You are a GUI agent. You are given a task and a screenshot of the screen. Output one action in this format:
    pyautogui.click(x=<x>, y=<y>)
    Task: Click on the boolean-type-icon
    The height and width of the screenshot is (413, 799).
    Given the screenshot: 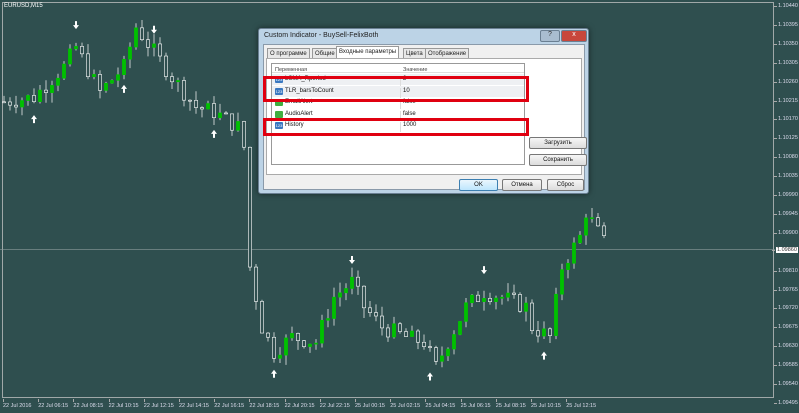 What is the action you would take?
    pyautogui.click(x=279, y=114)
    